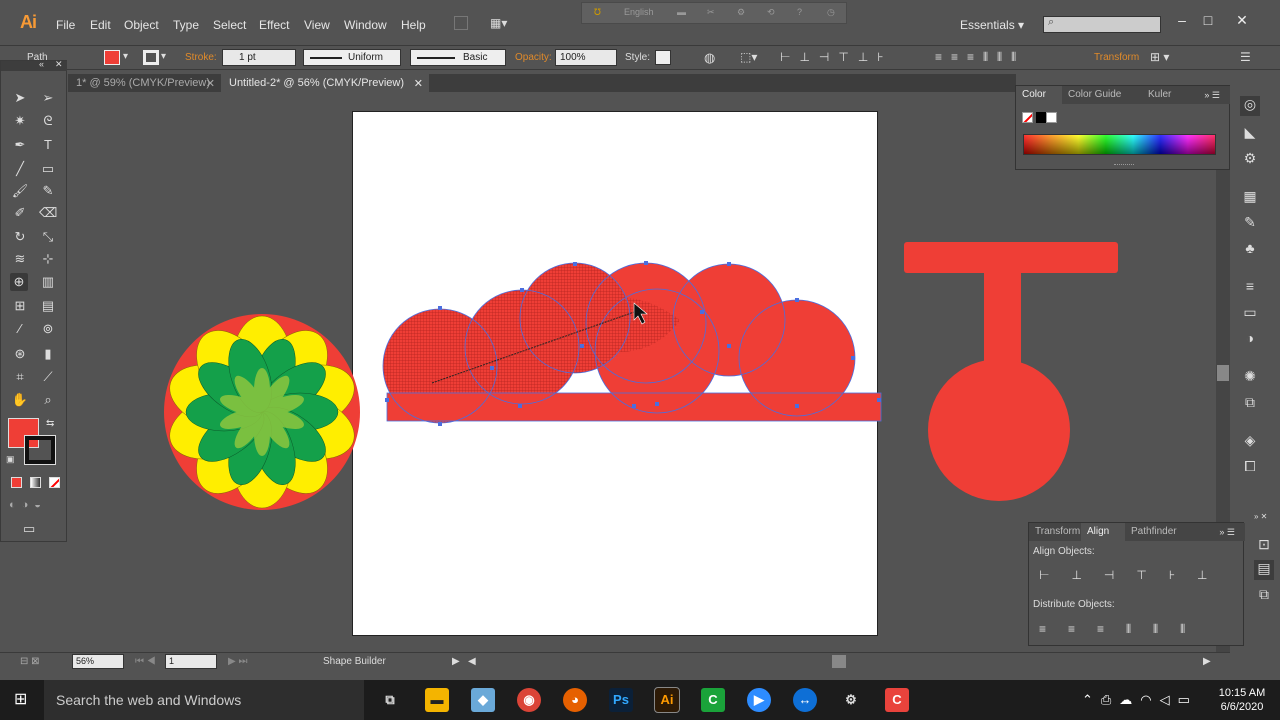 This screenshot has width=1280, height=720. What do you see at coordinates (456, 661) in the screenshot?
I see `status-menu-icon: ▶` at bounding box center [456, 661].